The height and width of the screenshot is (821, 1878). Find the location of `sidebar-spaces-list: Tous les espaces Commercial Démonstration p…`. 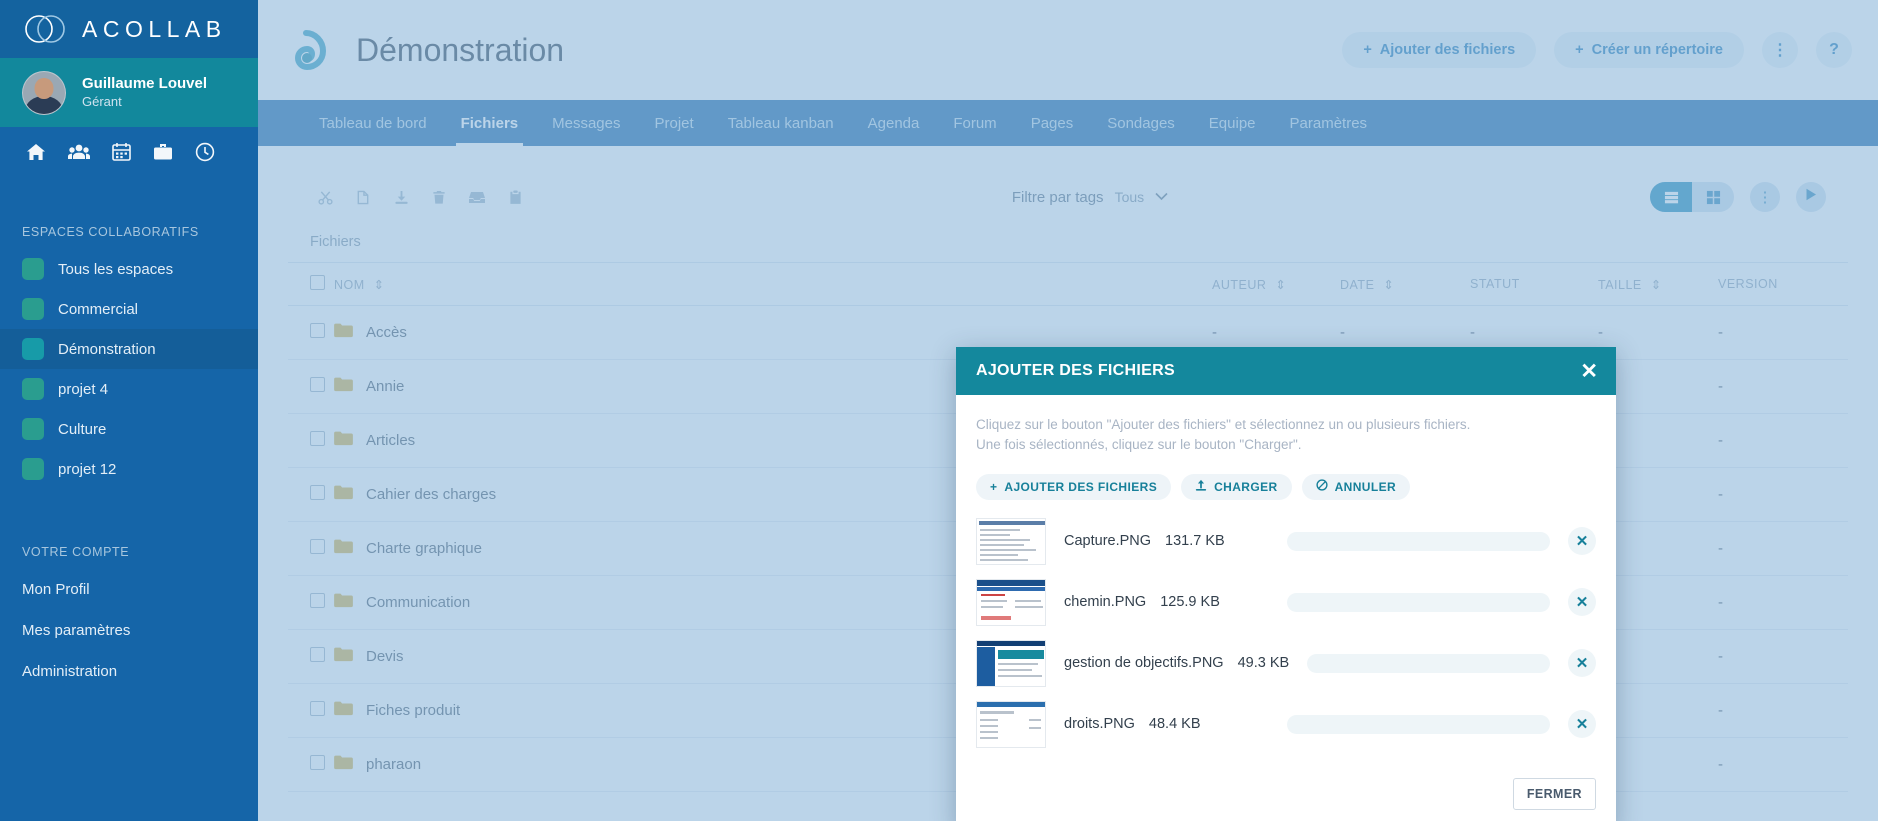

sidebar-spaces-list: Tous les espaces Commercial Démonstration p… is located at coordinates (129, 369).